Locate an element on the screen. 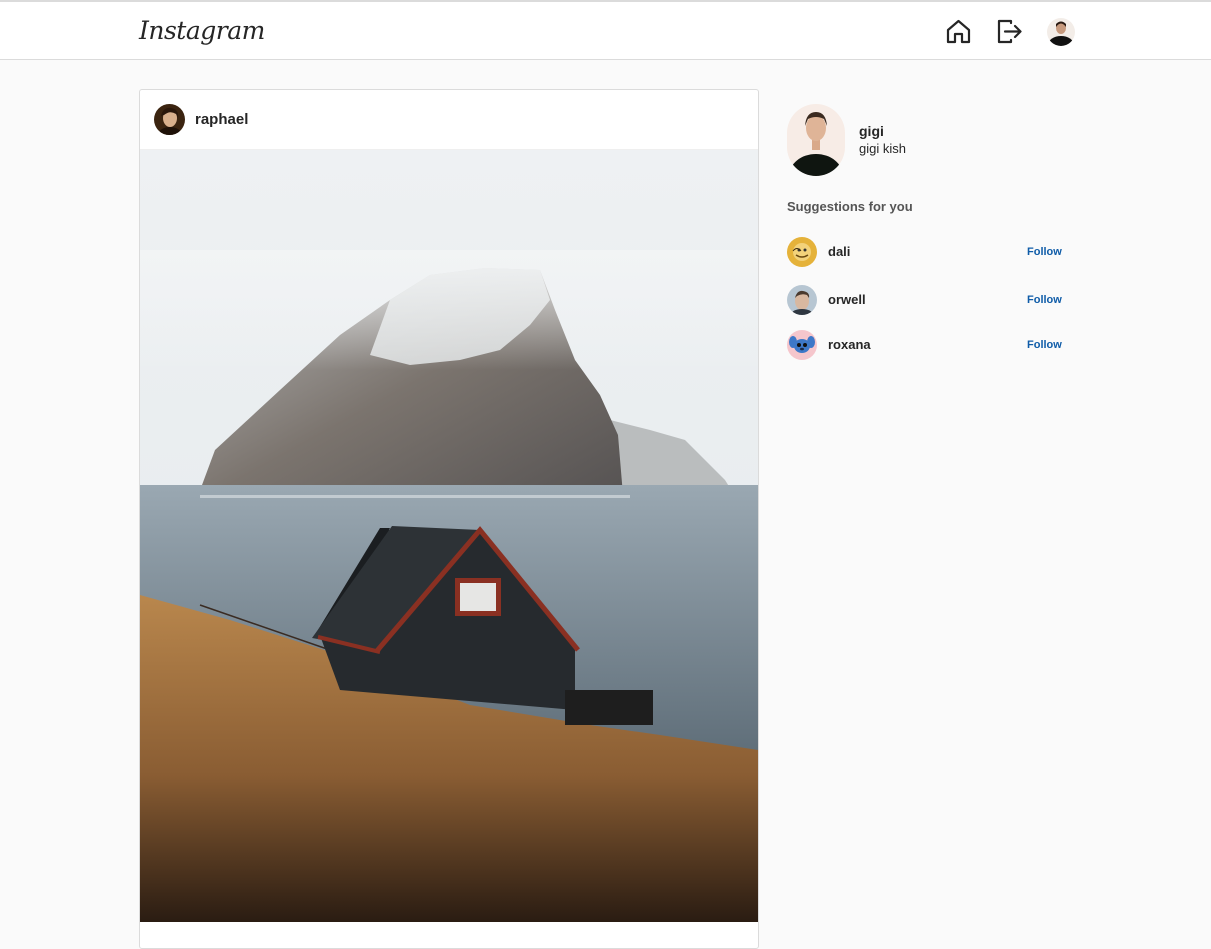 Image resolution: width=1211 pixels, height=949 pixels. current-user-avatar is located at coordinates (816, 140).